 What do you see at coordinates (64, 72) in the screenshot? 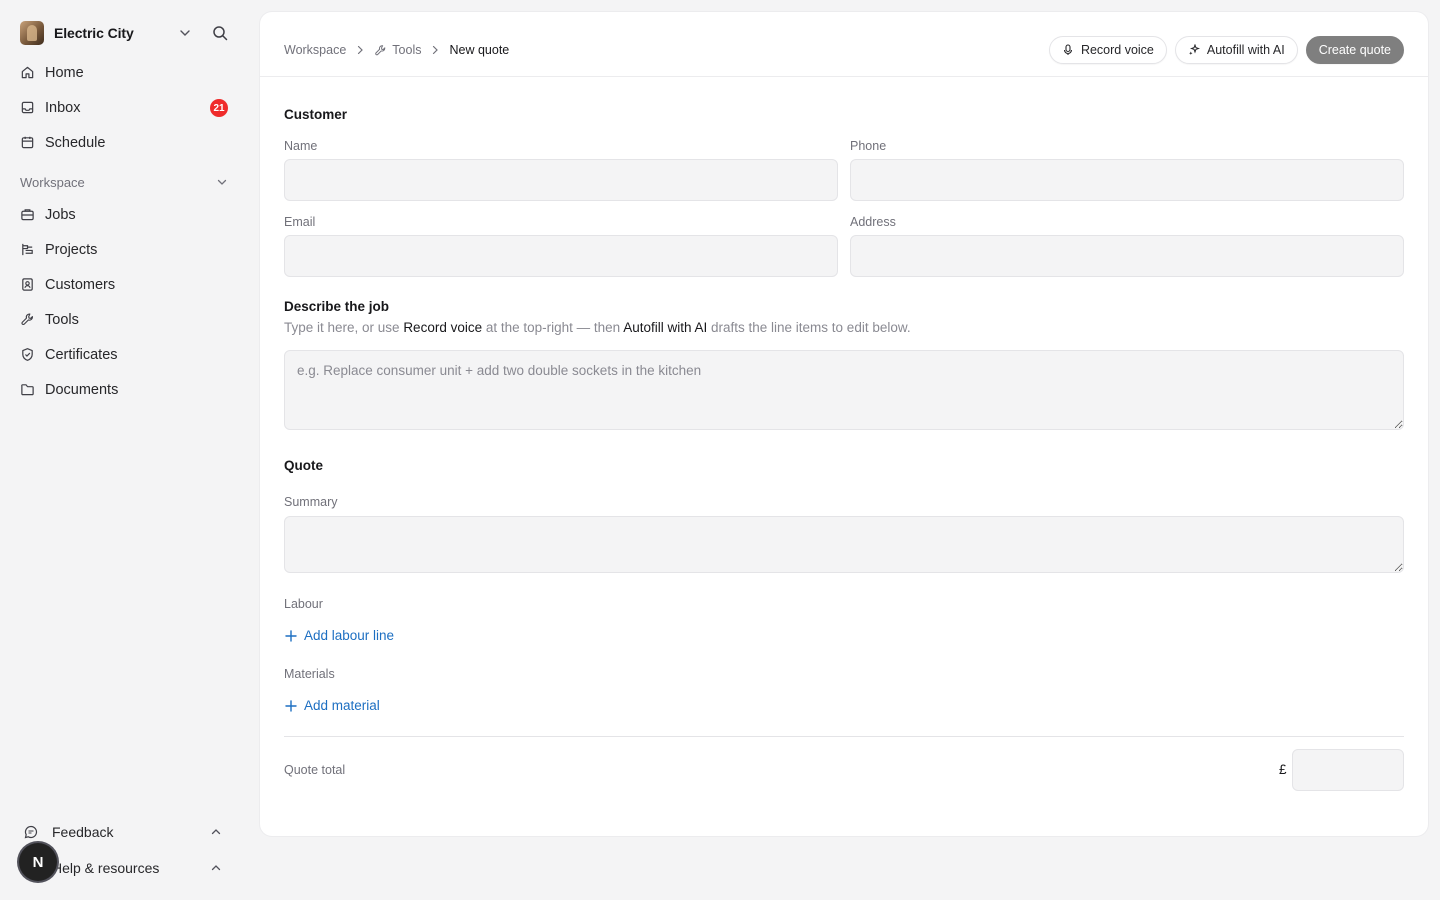
I see `nav-label: Home` at bounding box center [64, 72].